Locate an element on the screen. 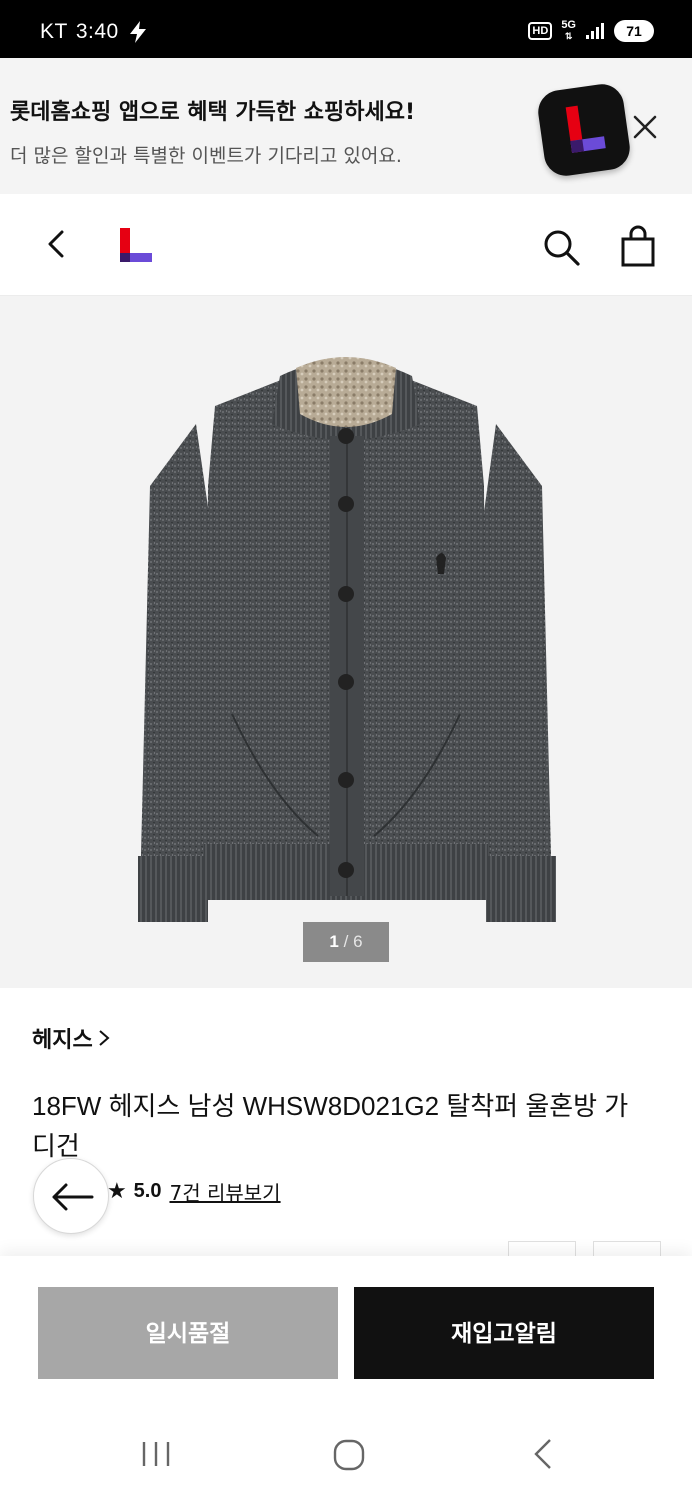 The height and width of the screenshot is (1500, 692). status-right: HD 5G ⇅ 71 is located at coordinates (591, 31).